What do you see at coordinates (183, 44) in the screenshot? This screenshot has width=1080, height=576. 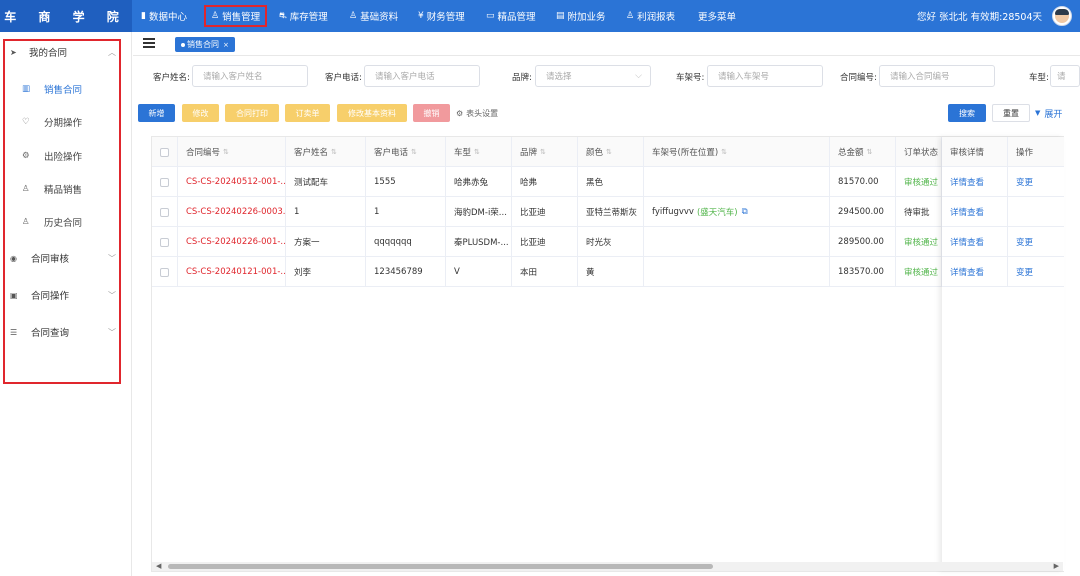 I see `tab-dot-icon` at bounding box center [183, 44].